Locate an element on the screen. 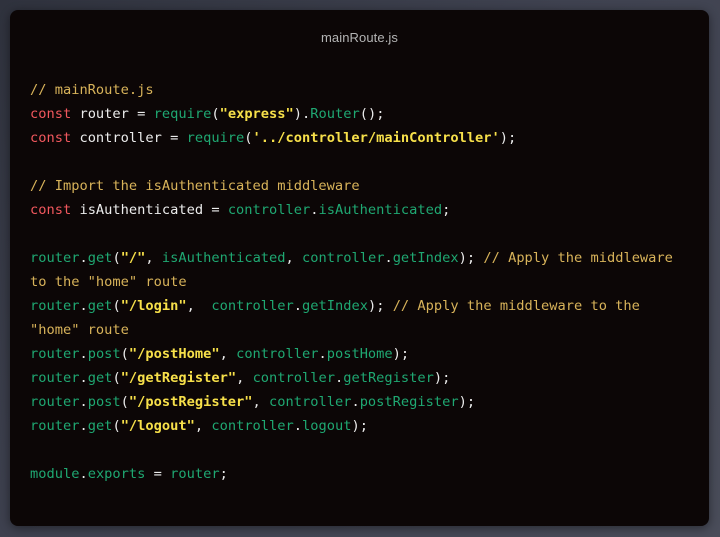  code-line-7-blank is located at coordinates (362, 234).